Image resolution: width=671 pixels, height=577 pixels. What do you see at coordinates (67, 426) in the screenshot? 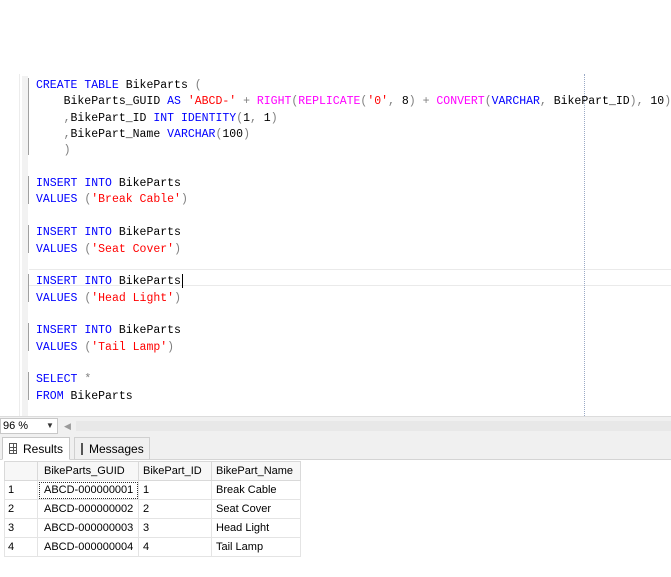
I see `scroll-left-arrow-icon: ◀` at bounding box center [67, 426].